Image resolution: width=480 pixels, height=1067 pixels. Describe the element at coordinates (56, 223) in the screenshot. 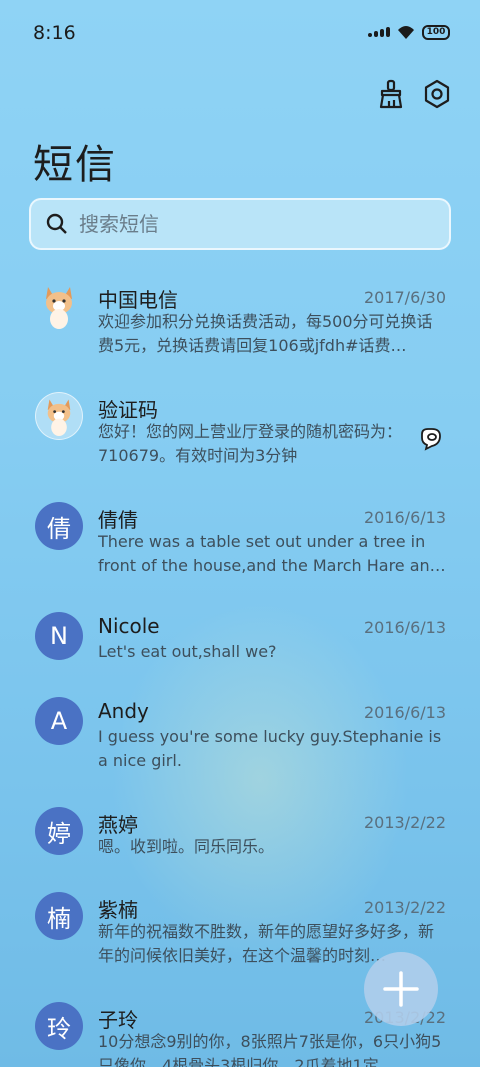

I see `search-icon` at that location.